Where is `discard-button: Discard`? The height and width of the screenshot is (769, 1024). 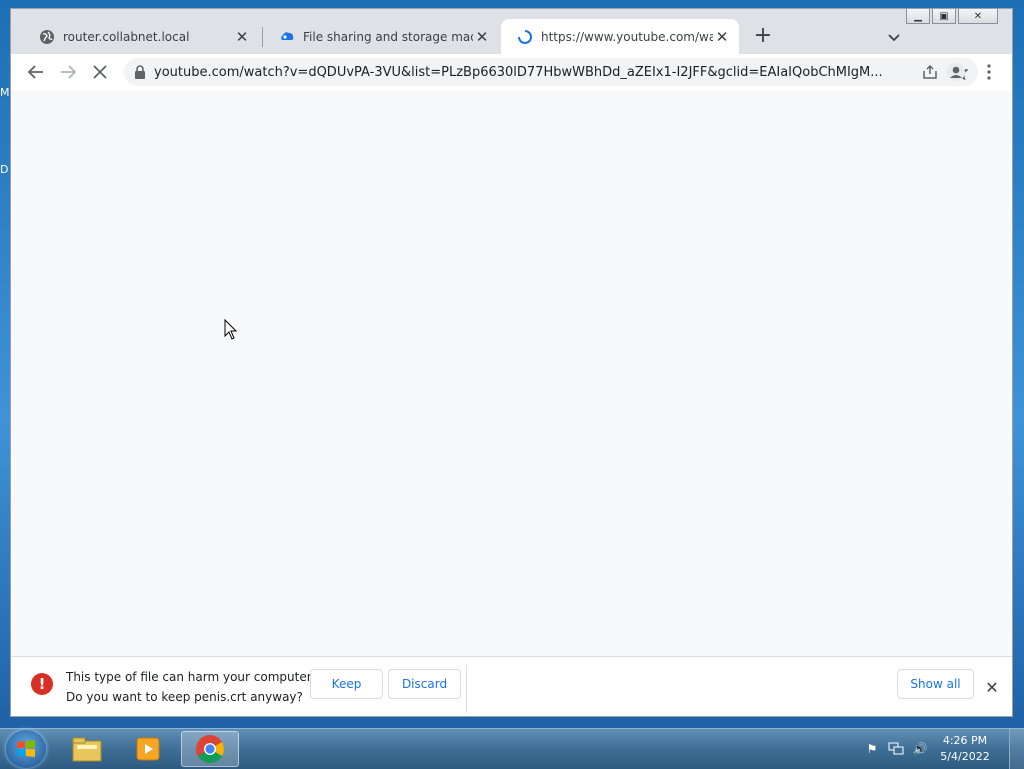
discard-button: Discard is located at coordinates (424, 684).